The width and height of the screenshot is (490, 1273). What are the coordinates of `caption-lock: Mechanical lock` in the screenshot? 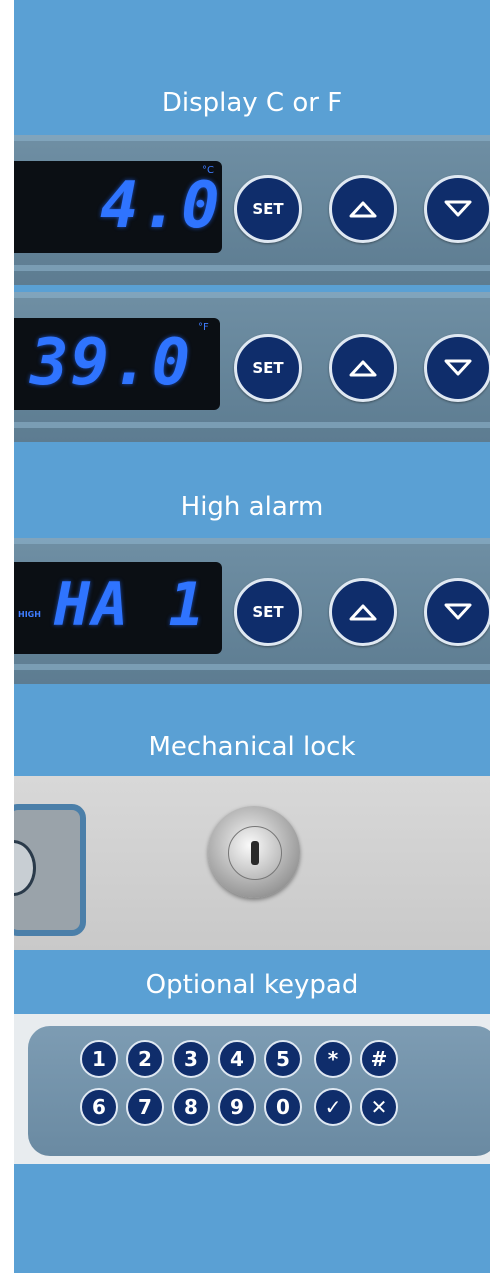 It's located at (252, 747).